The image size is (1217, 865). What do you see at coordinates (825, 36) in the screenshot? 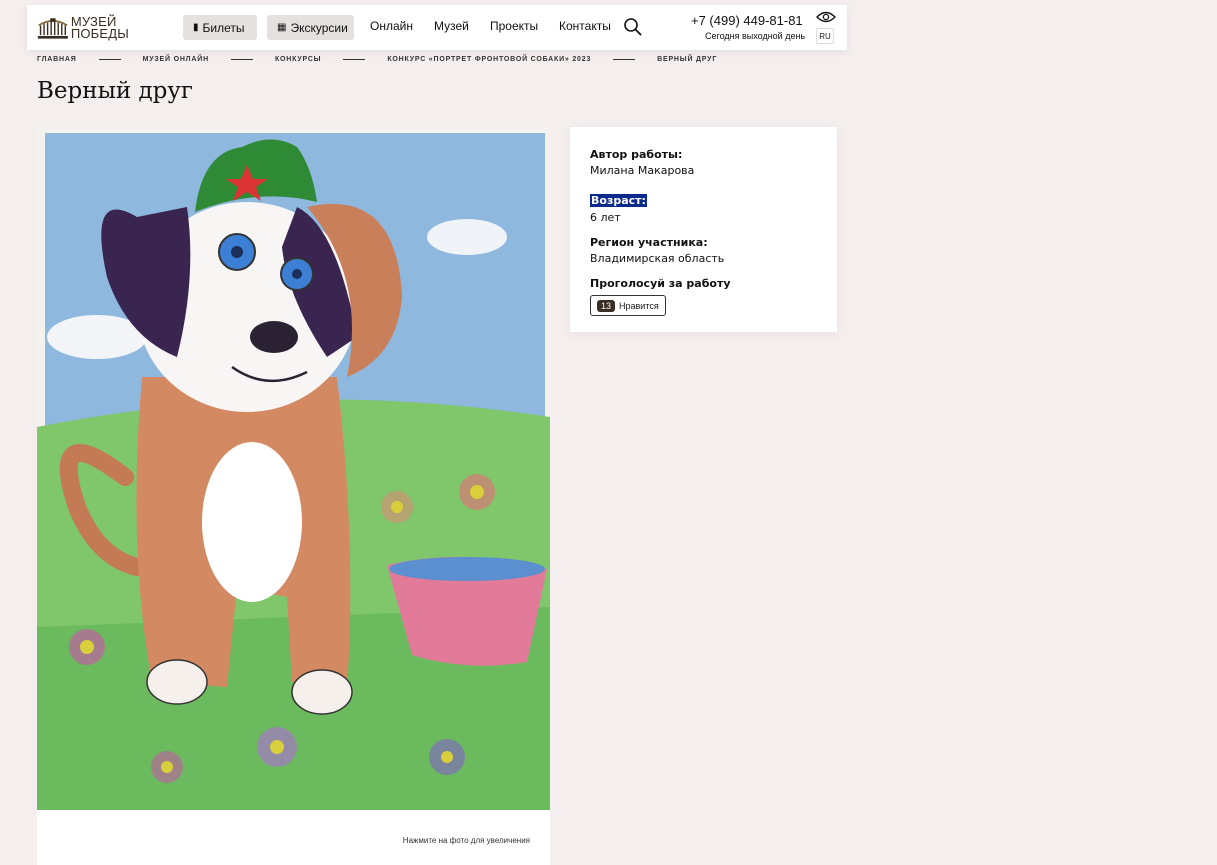
I see `language-switcher: RU` at bounding box center [825, 36].